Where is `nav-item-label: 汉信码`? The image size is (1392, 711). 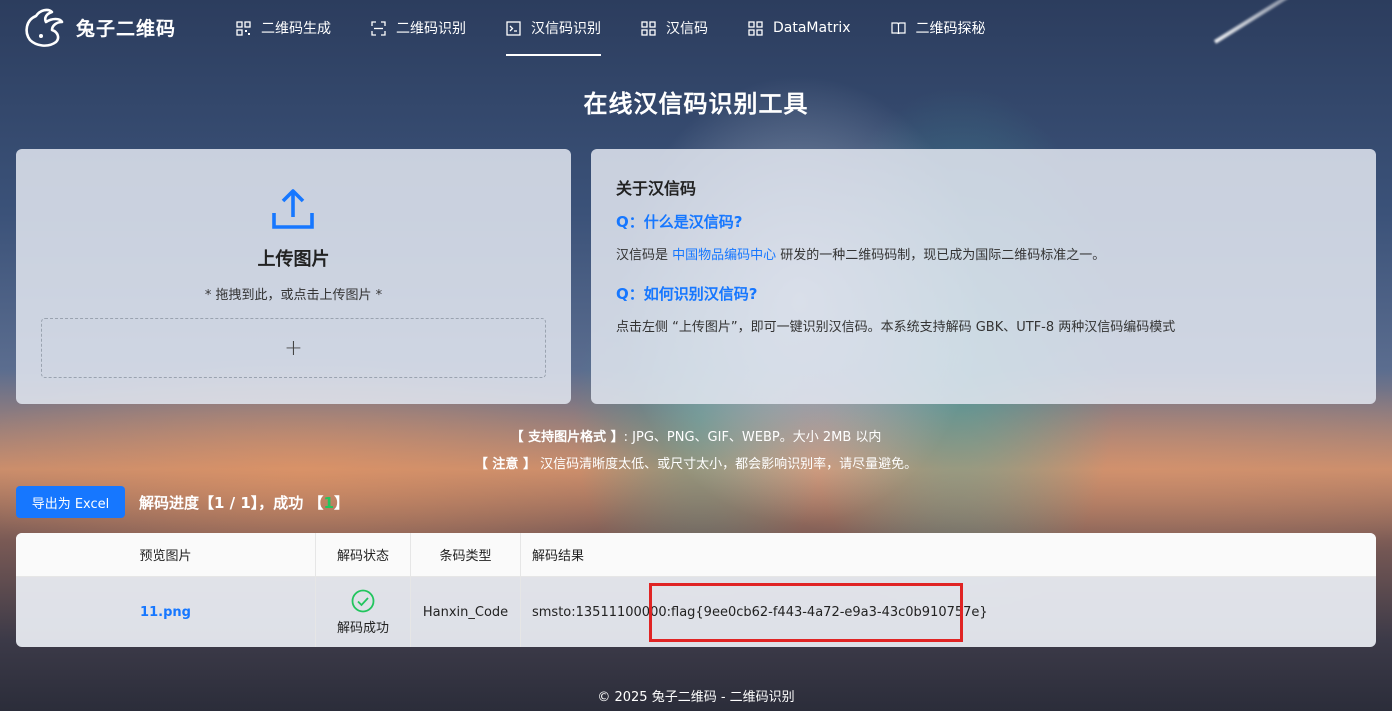
nav-item-label: 汉信码 is located at coordinates (687, 29).